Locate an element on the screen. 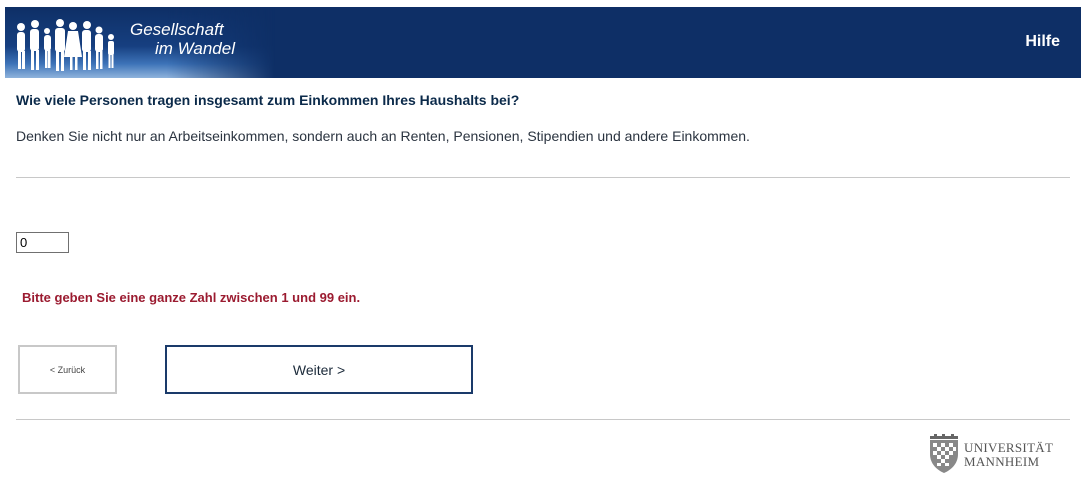 The image size is (1088, 485). people-silhouettes-icon is located at coordinates (65, 45).